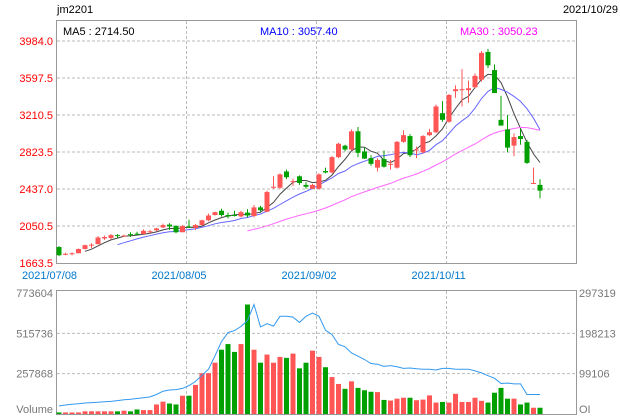 The height and width of the screenshot is (420, 620). Describe the element at coordinates (34, 294) in the screenshot. I see `volume-tick-label: 773604` at that location.